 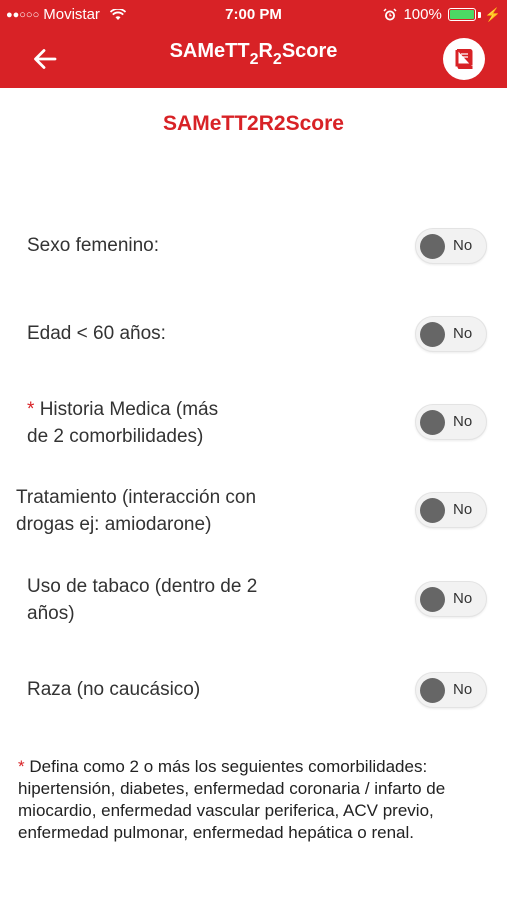 I want to click on question-label-line1: Historia Medica (más, so click(x=129, y=409).